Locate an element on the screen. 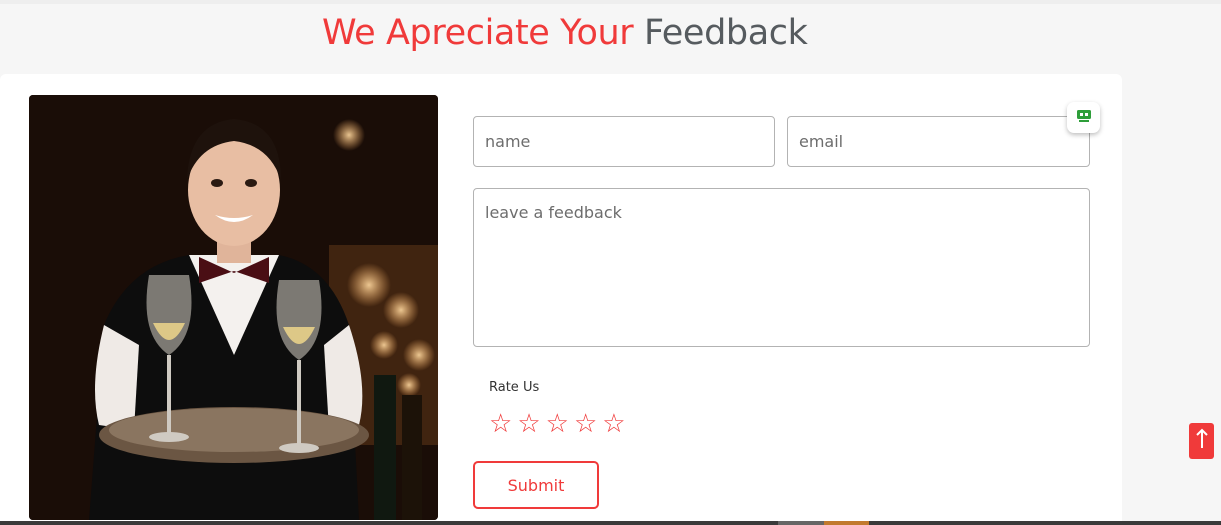 The width and height of the screenshot is (1221, 525). chat-bot-widget-button is located at coordinates (1083, 117).